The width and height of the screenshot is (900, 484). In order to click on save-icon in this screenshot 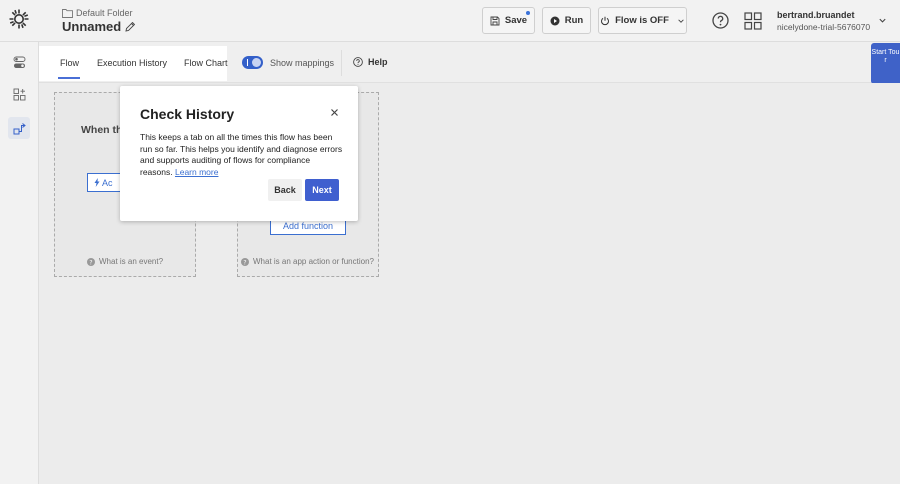, I will do `click(495, 20)`.